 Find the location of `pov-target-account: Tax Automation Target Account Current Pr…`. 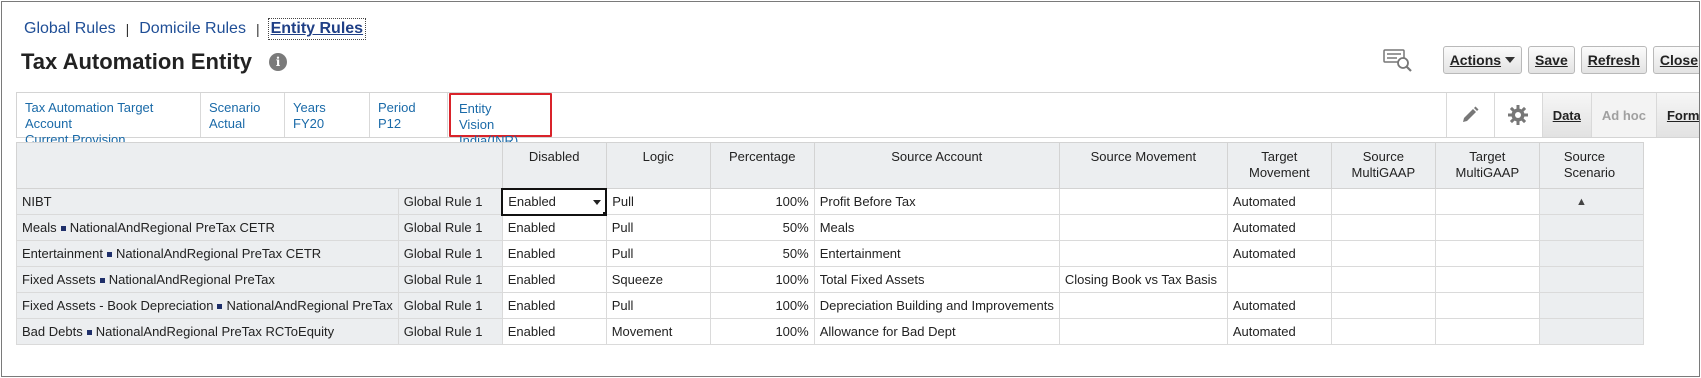

pov-target-account: Tax Automation Target Account Current Pr… is located at coordinates (109, 120).